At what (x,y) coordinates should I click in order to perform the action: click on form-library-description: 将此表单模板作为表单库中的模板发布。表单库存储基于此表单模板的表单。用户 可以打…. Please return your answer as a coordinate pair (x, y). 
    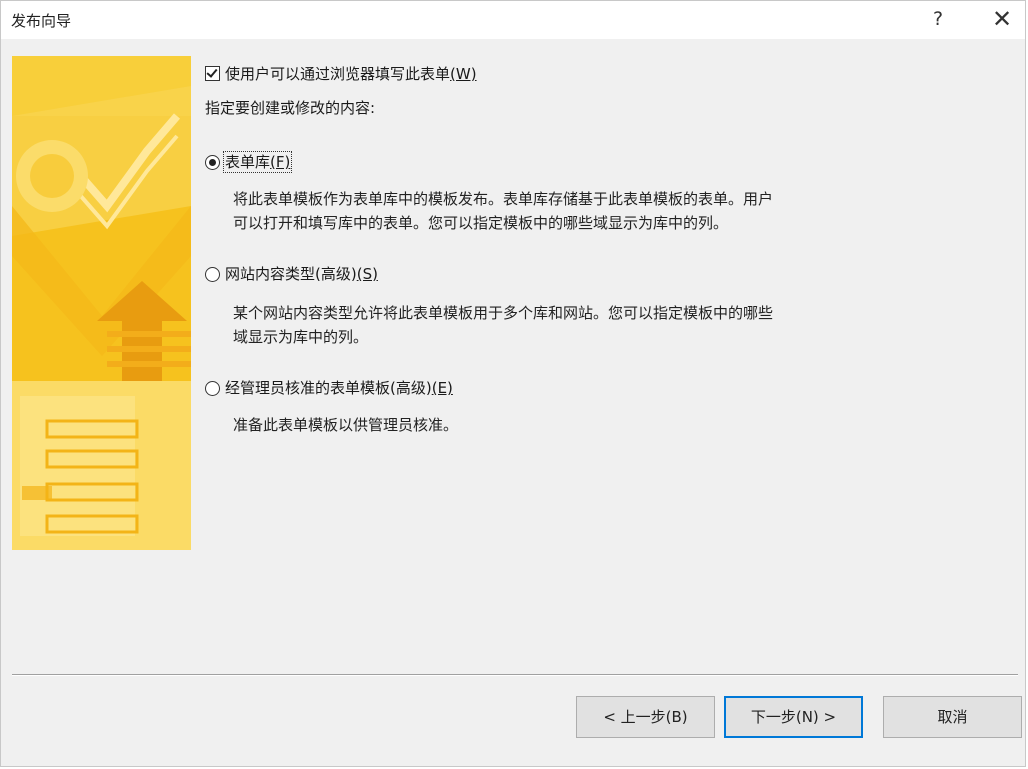
    Looking at the image, I should click on (503, 211).